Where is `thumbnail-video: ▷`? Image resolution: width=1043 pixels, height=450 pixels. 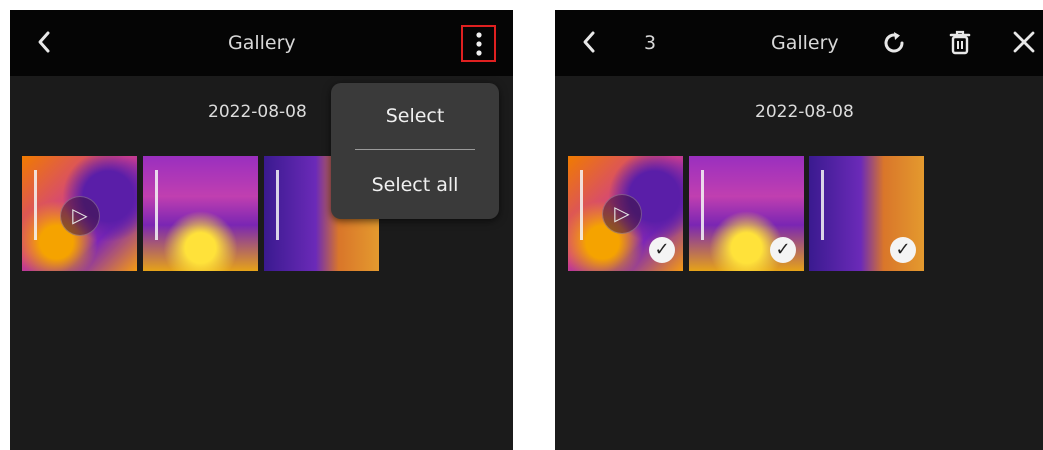
thumbnail-video: ▷ is located at coordinates (79, 213).